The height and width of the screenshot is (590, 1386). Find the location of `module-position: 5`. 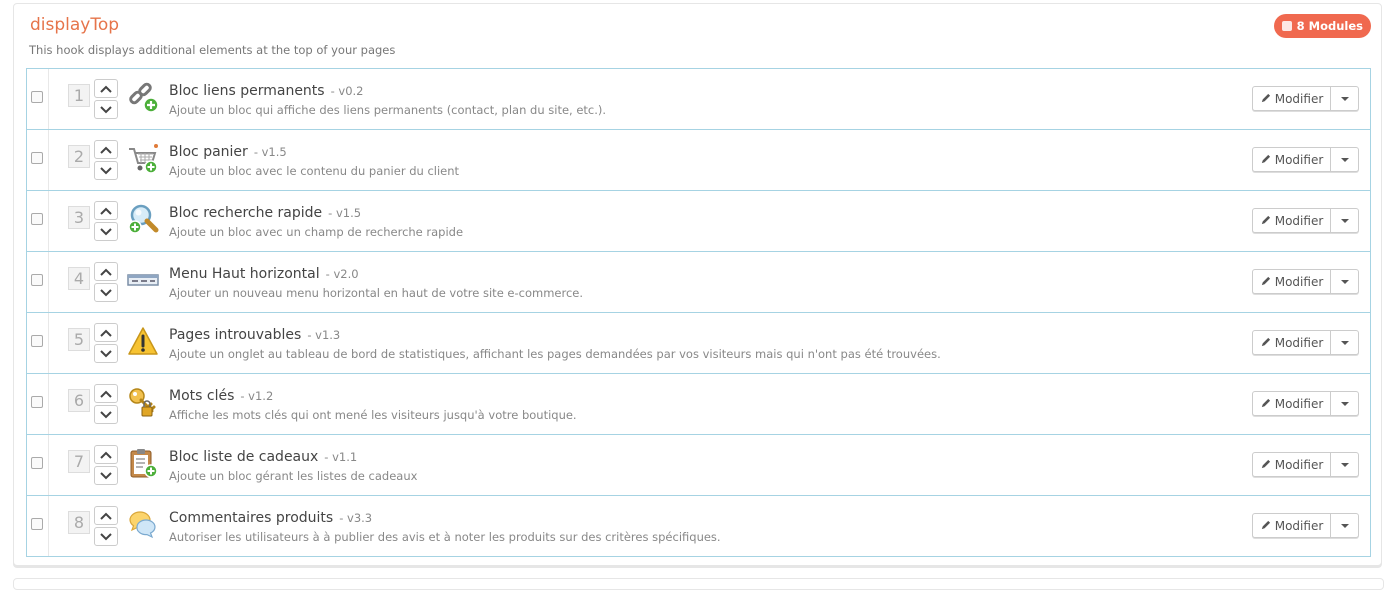

module-position: 5 is located at coordinates (79, 339).